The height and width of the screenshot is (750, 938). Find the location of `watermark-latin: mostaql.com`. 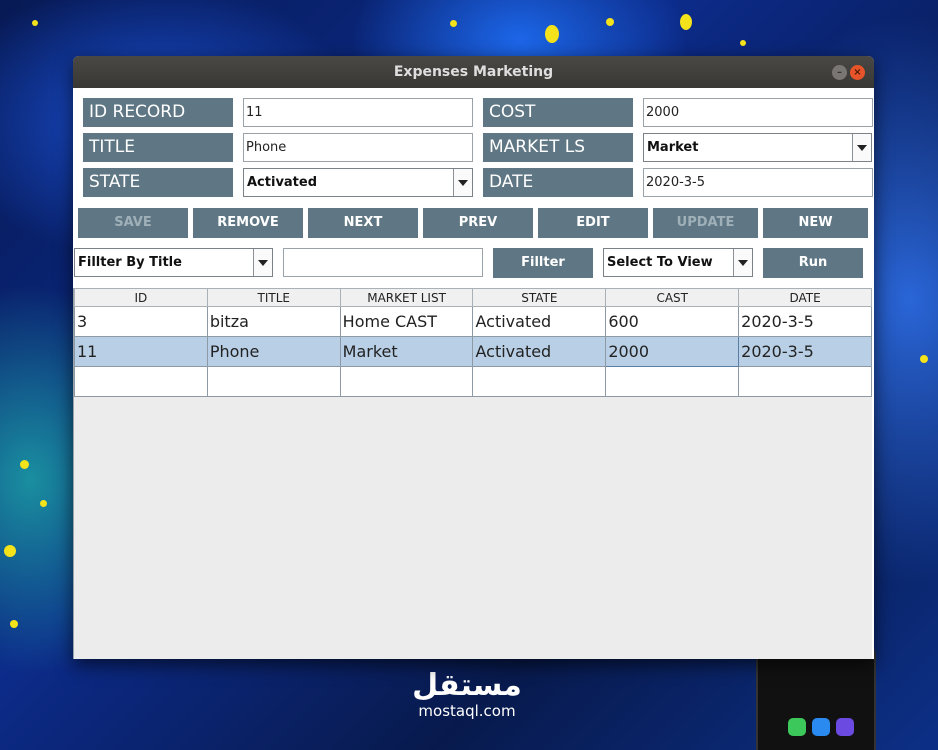

watermark-latin: mostaql.com is located at coordinates (467, 711).